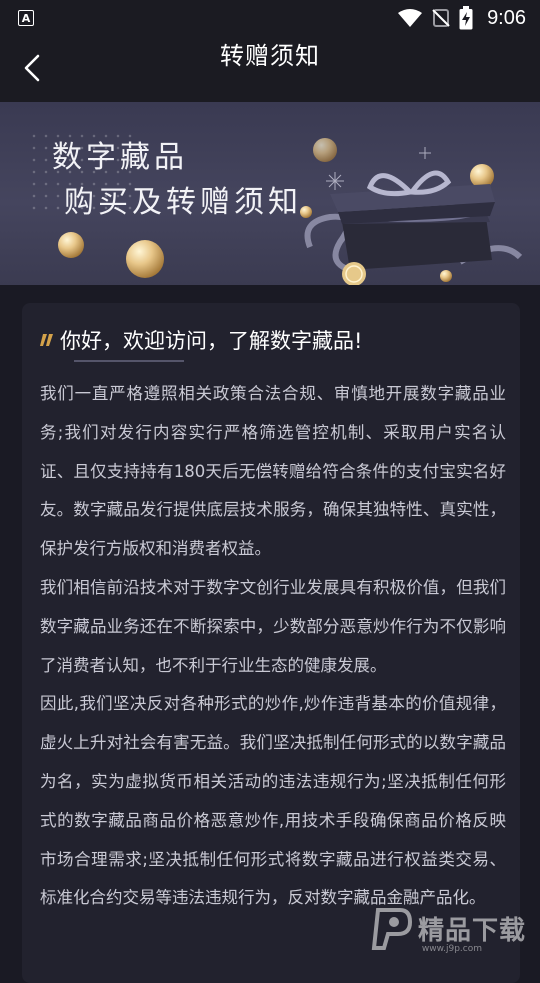 The height and width of the screenshot is (983, 540). I want to click on clock: 9:06, so click(506, 17).